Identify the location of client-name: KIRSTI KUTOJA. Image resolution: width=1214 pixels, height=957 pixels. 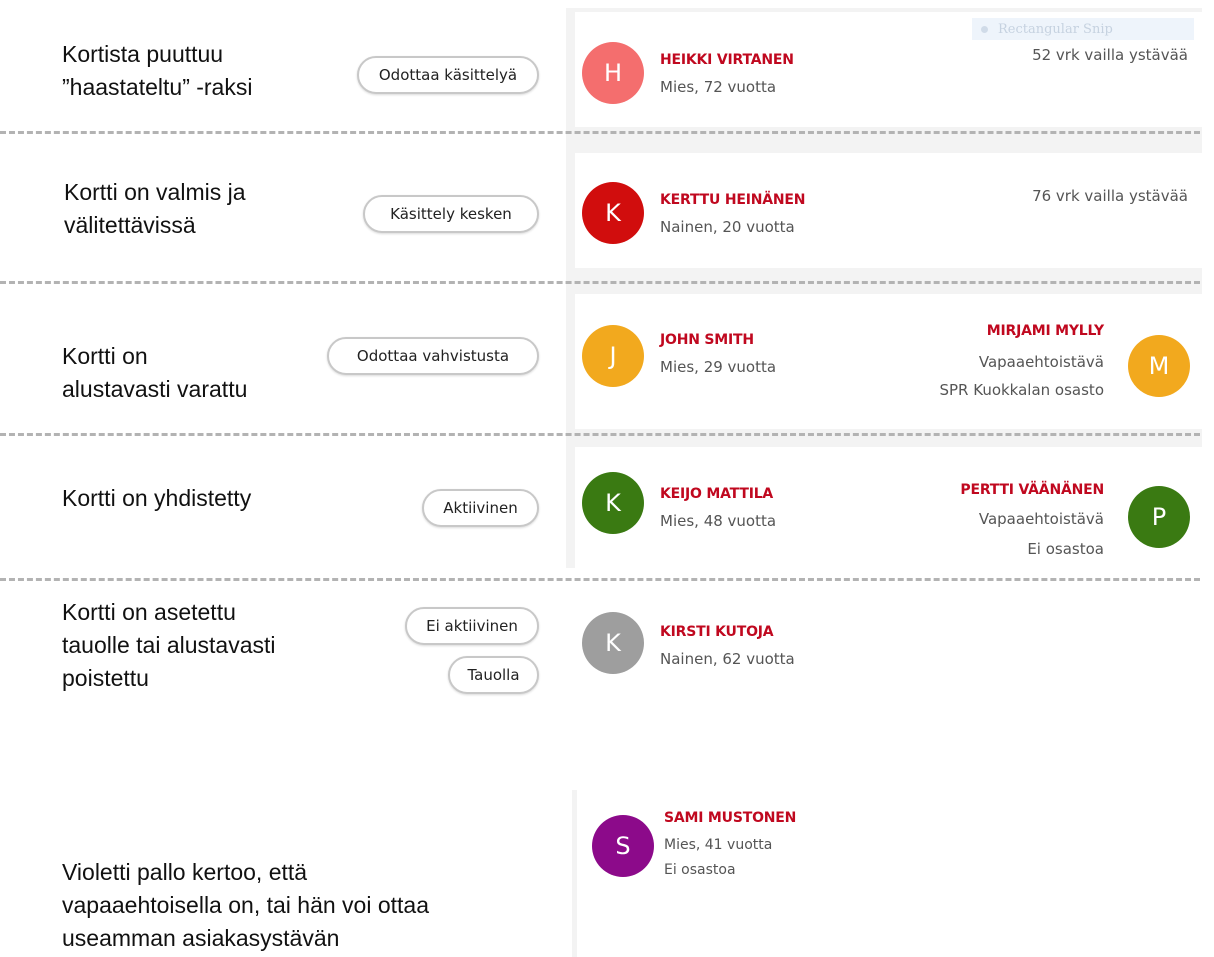
(717, 632).